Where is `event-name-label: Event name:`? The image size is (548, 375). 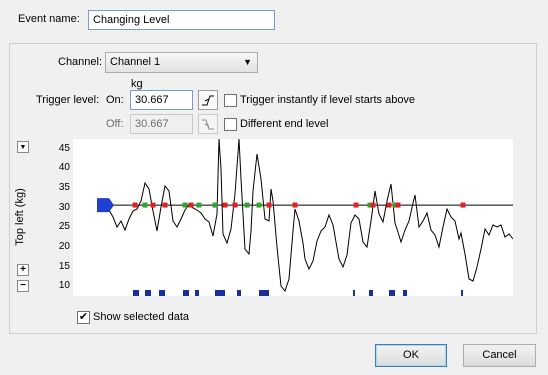
event-name-label: Event name: is located at coordinates (49, 19).